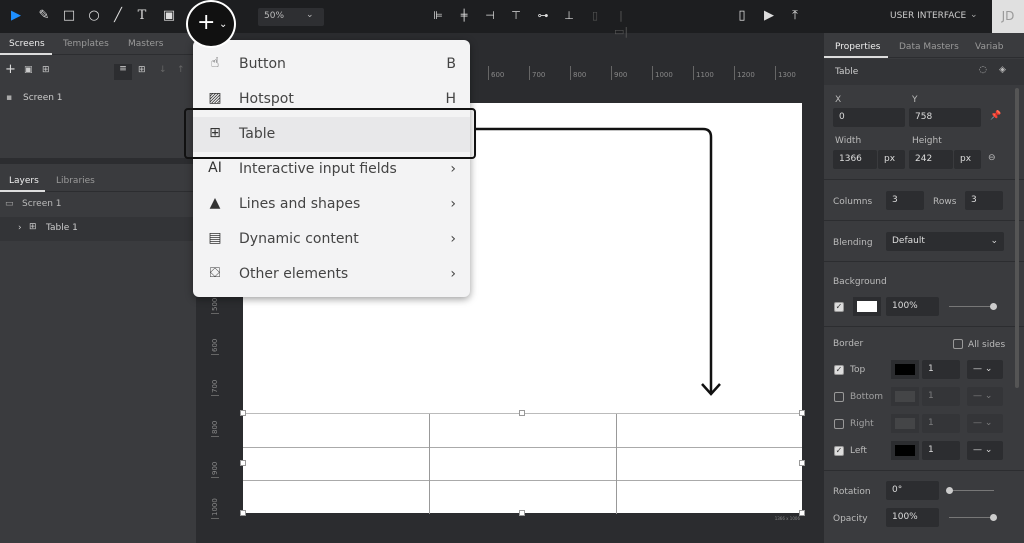 The image size is (1024, 543). I want to click on tab-properties: Properties, so click(857, 47).